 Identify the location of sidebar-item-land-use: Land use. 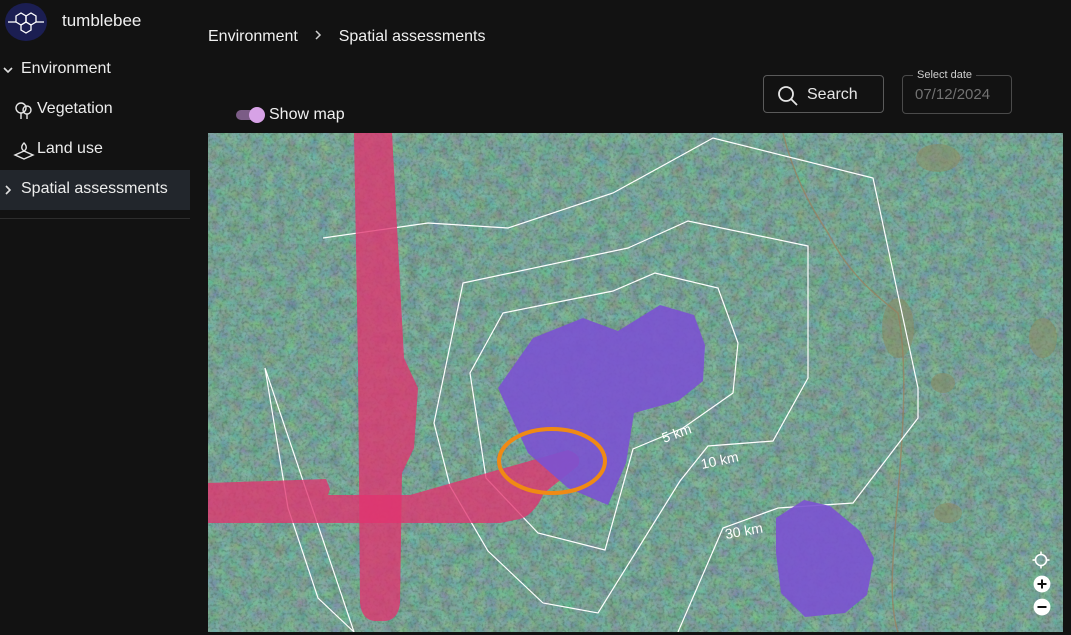
(95, 150).